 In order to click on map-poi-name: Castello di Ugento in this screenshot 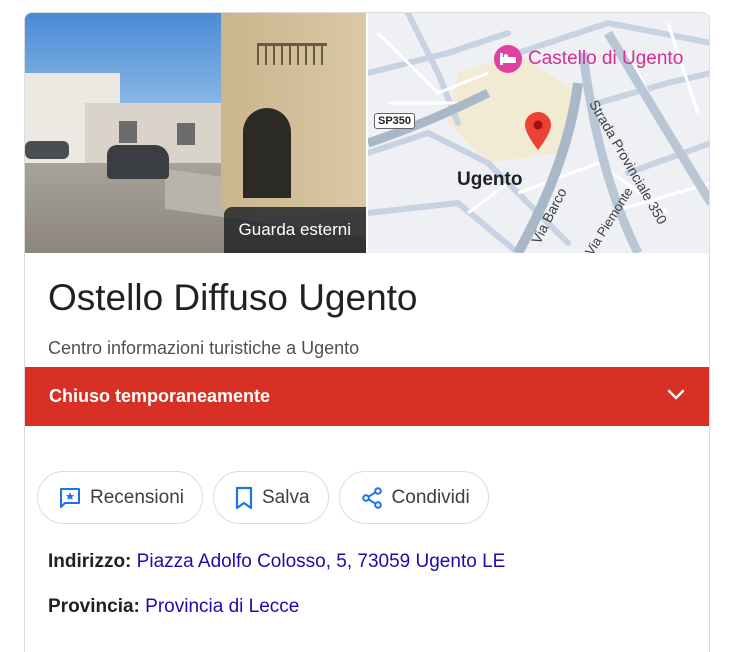, I will do `click(606, 58)`.